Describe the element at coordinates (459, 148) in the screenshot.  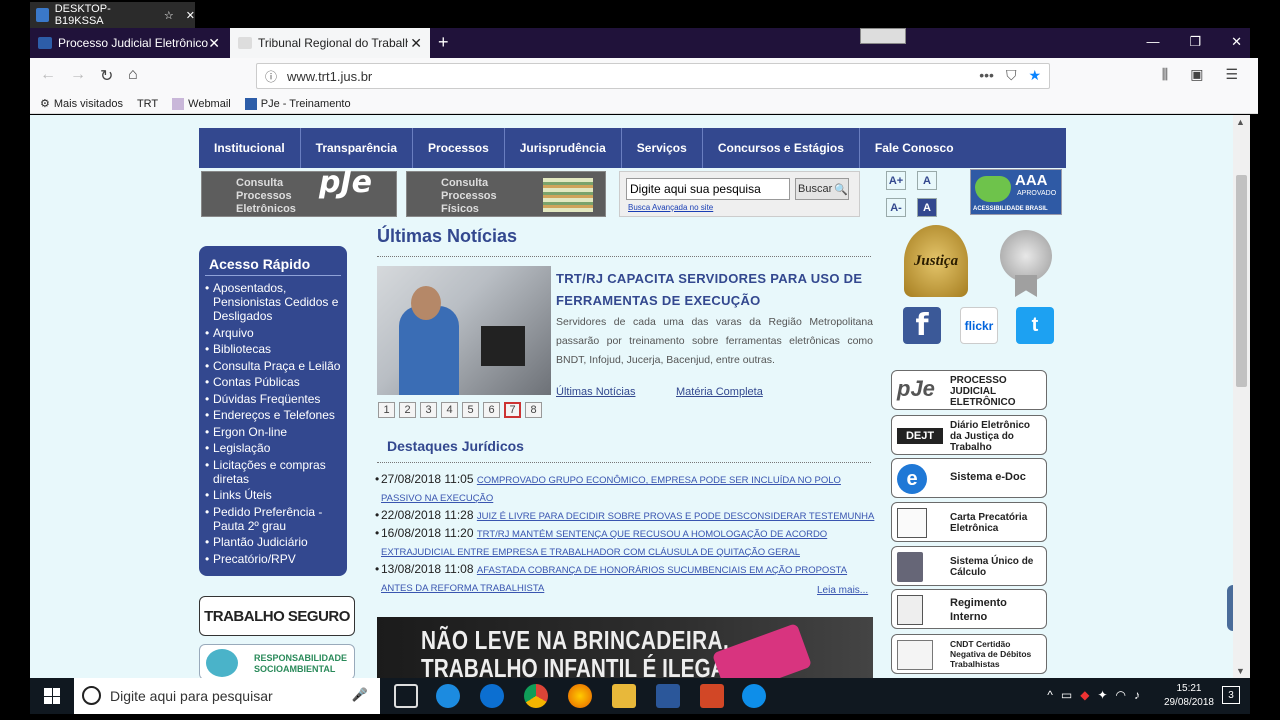
I see `menu-processos: Processos` at that location.